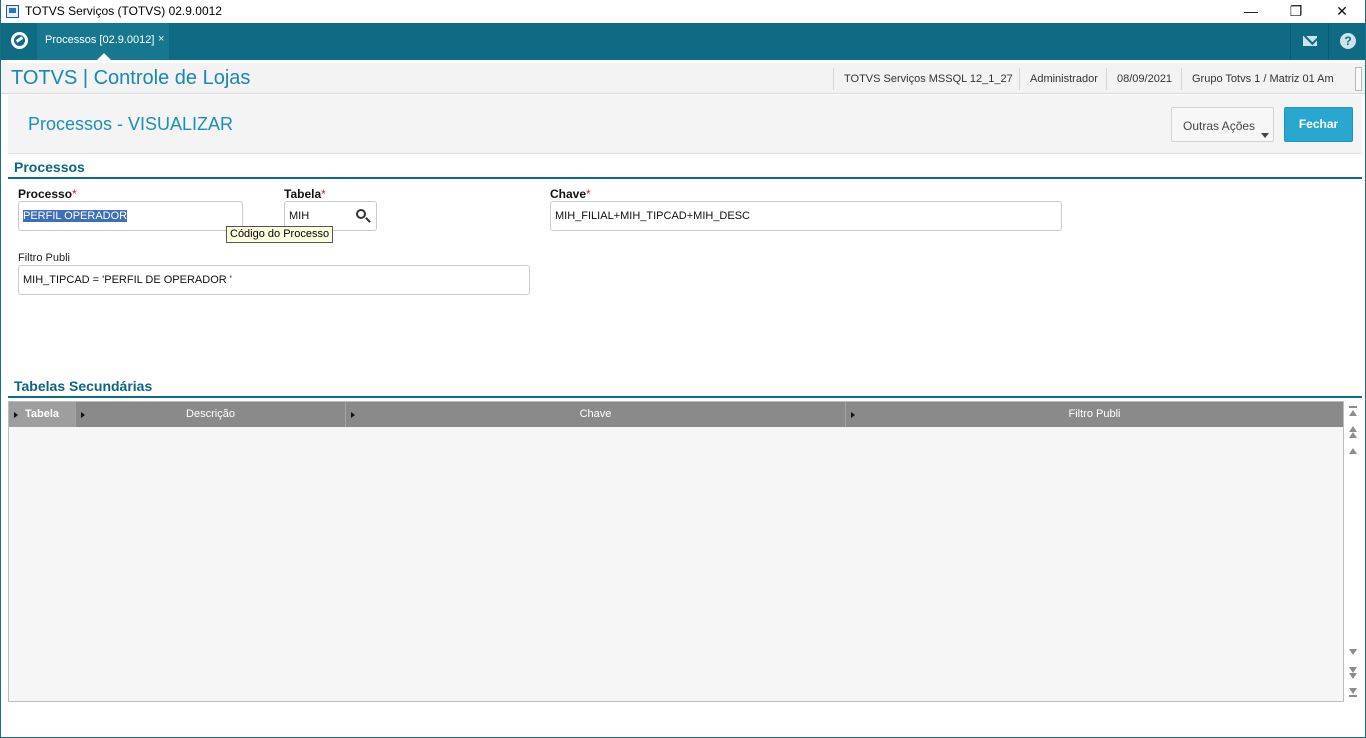 This screenshot has width=1366, height=738. I want to click on column-label: Filtro Publi, so click(1094, 414).